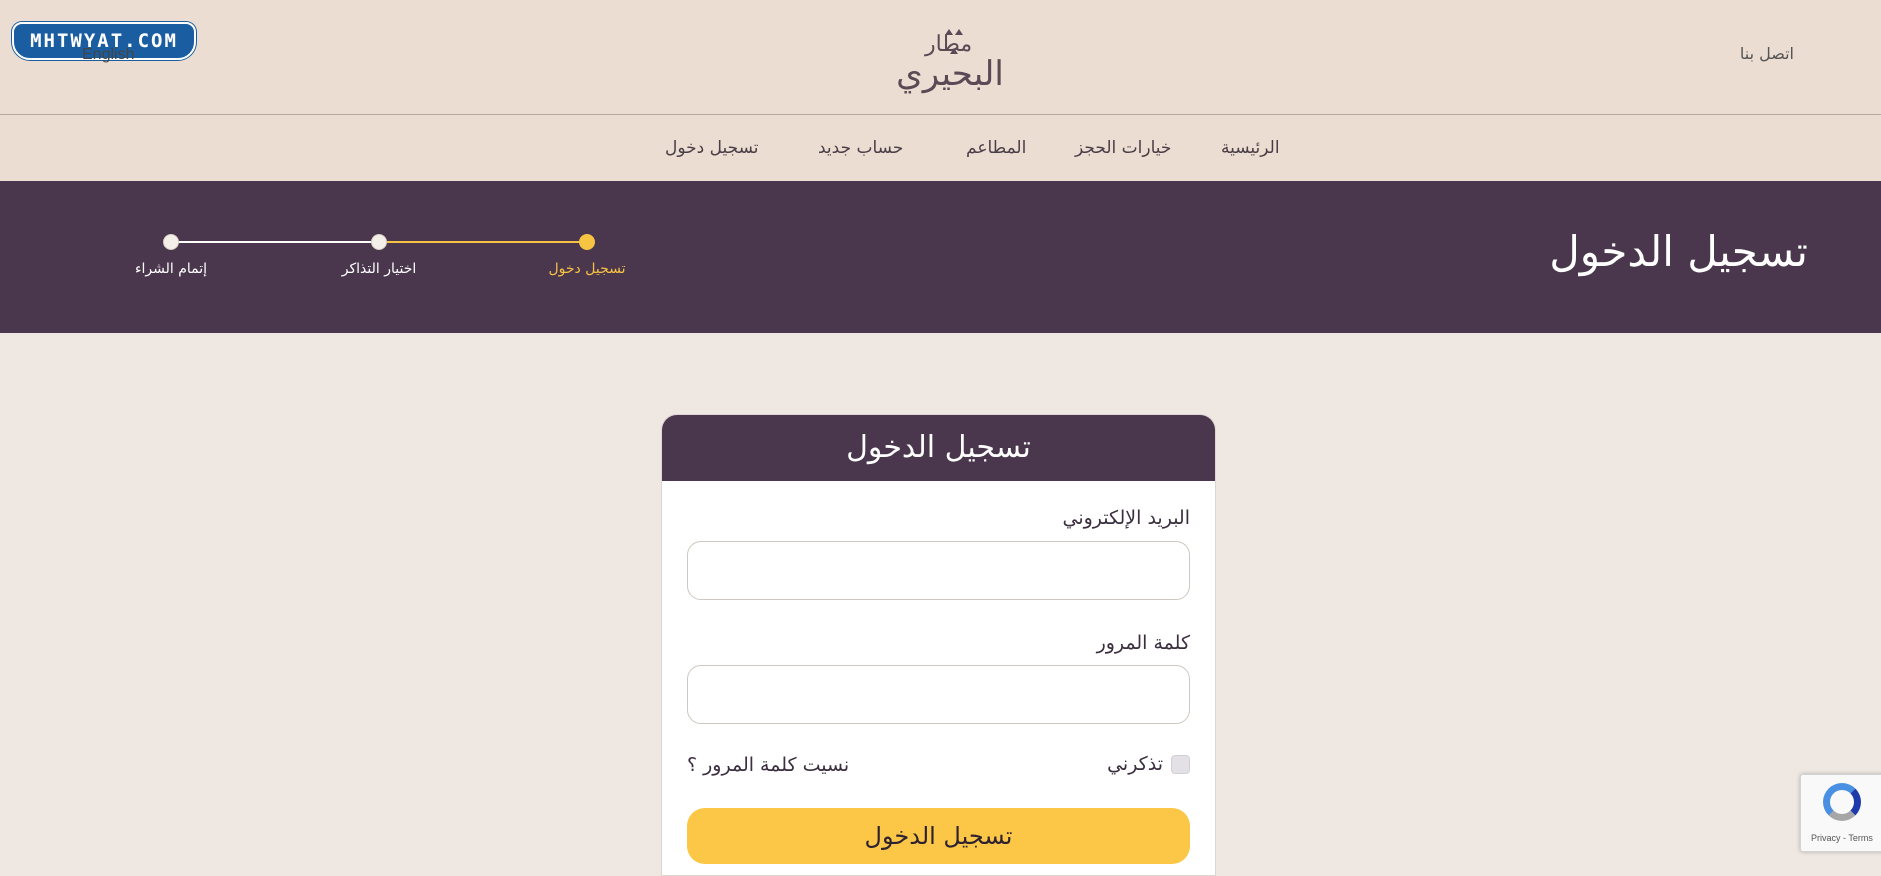  Describe the element at coordinates (1135, 764) in the screenshot. I see `remember-me-label: تذكرني` at that location.